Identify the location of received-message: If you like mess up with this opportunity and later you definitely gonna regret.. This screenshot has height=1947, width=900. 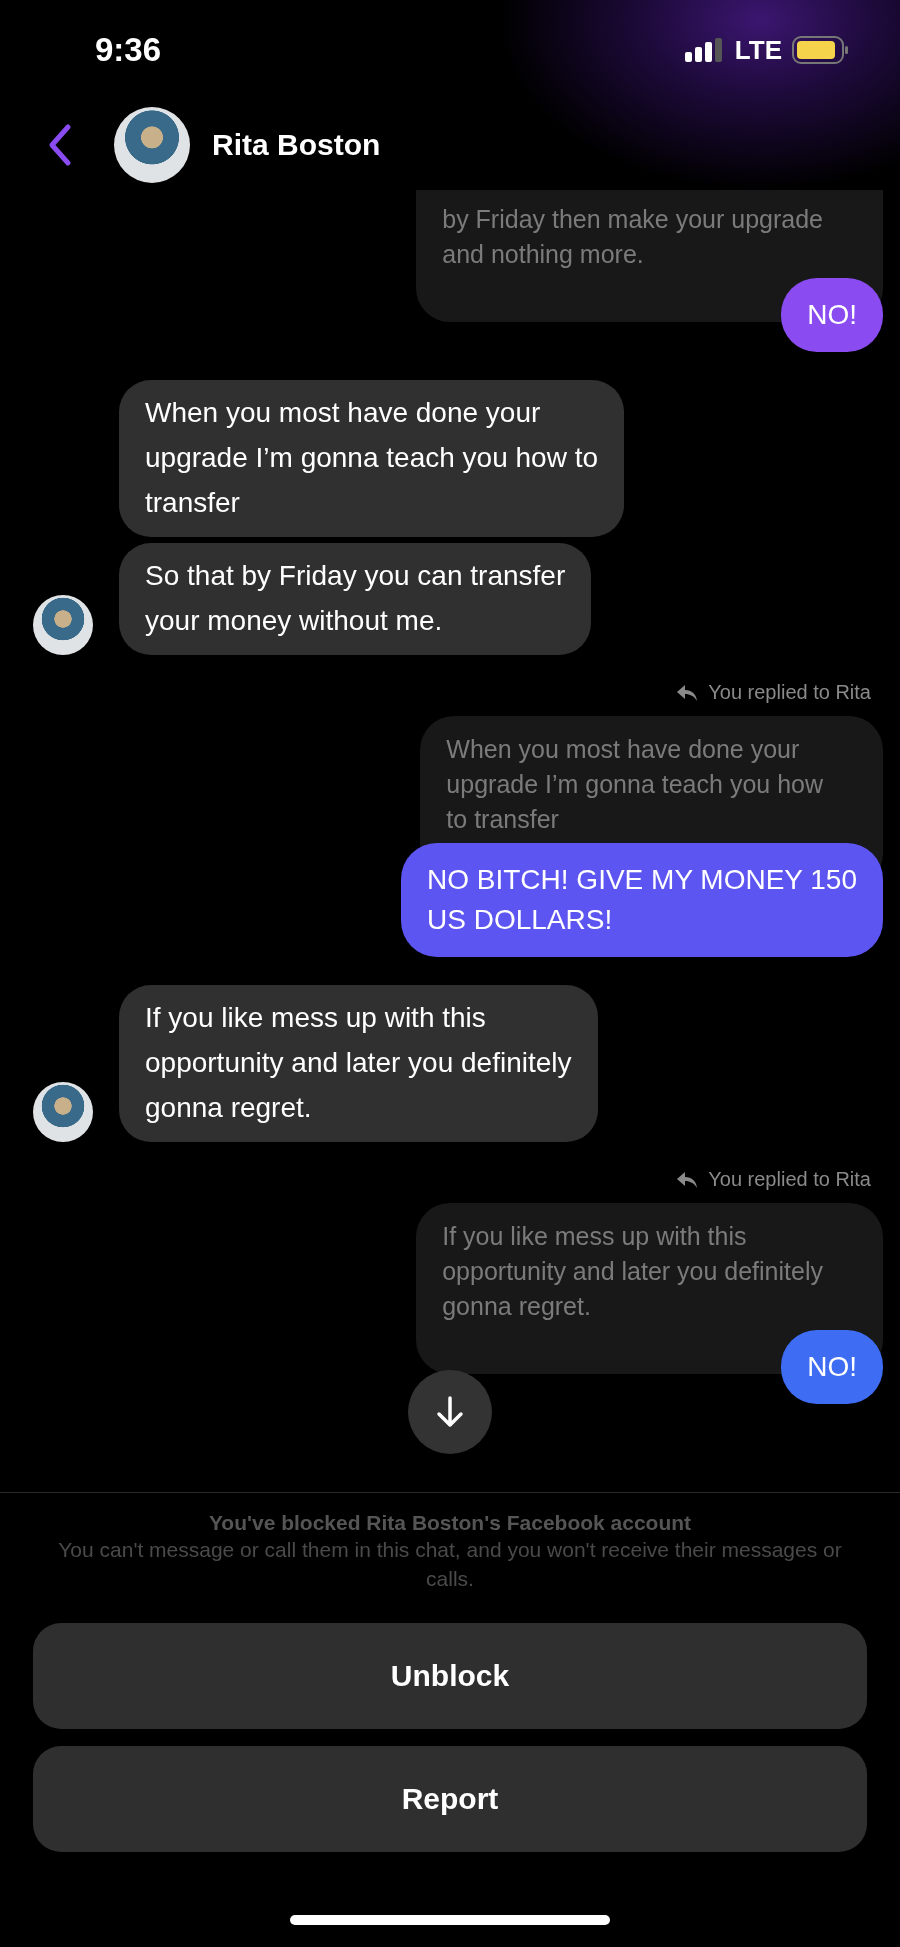
(358, 1063).